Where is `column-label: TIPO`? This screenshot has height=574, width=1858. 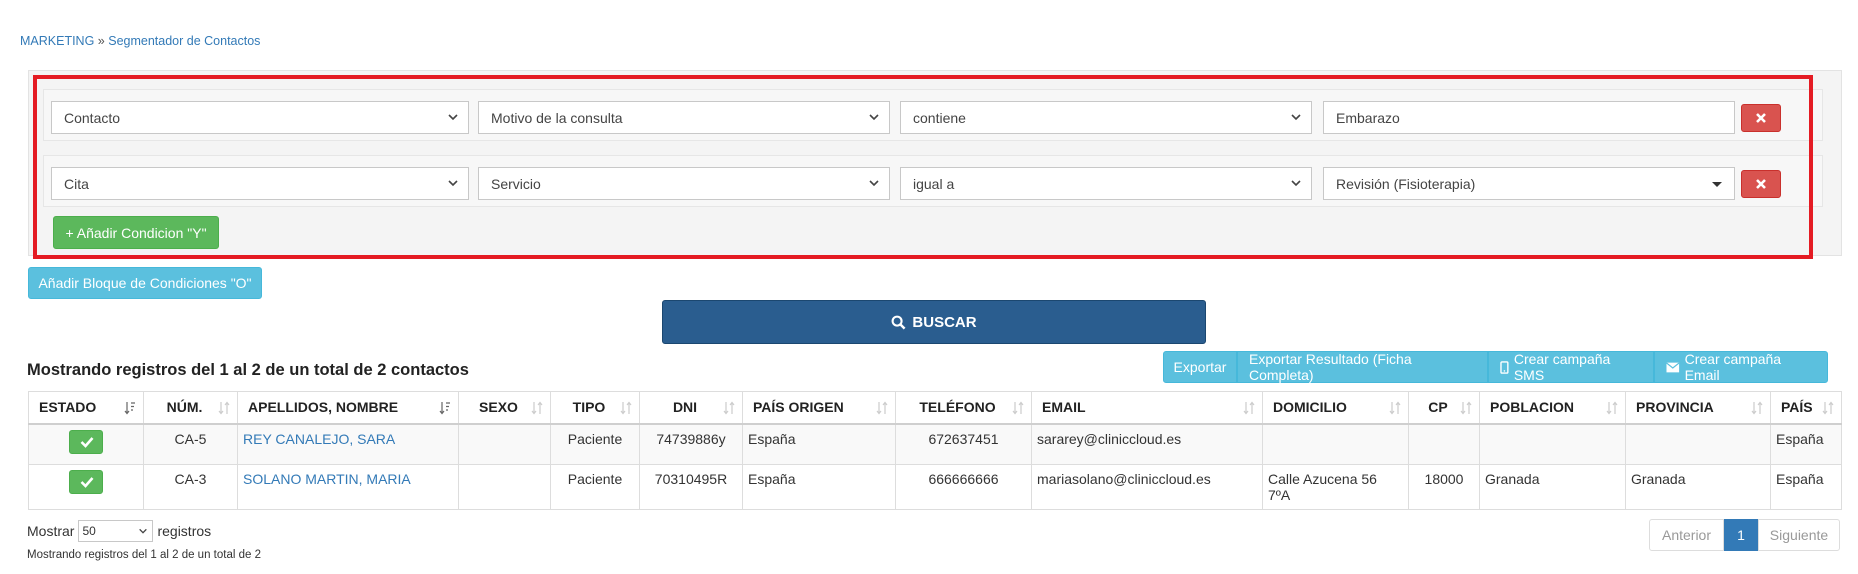
column-label: TIPO is located at coordinates (589, 407).